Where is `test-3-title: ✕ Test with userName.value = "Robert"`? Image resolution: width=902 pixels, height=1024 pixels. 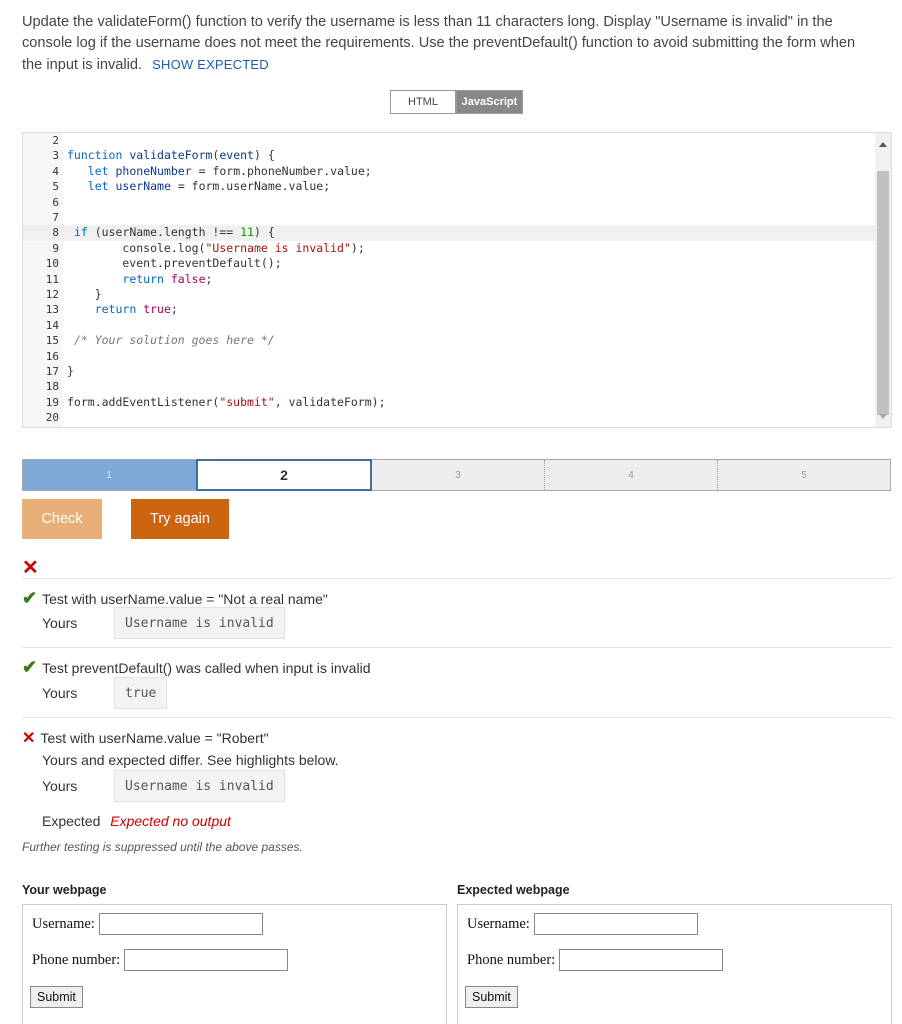 test-3-title: ✕ Test with userName.value = "Robert" is located at coordinates (145, 738).